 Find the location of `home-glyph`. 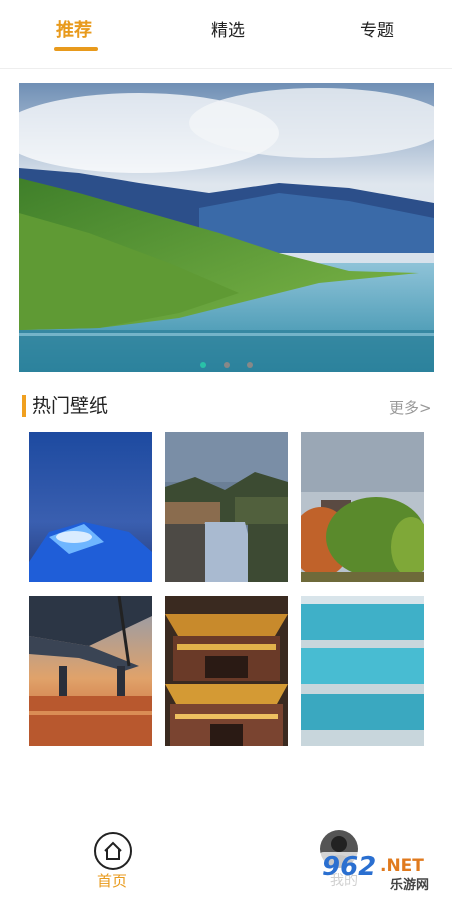

home-glyph is located at coordinates (113, 850).